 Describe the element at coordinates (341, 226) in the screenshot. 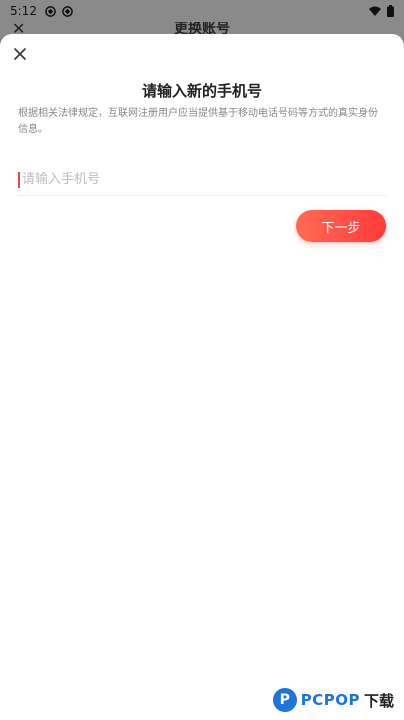

I see `next-button: 下一步` at that location.